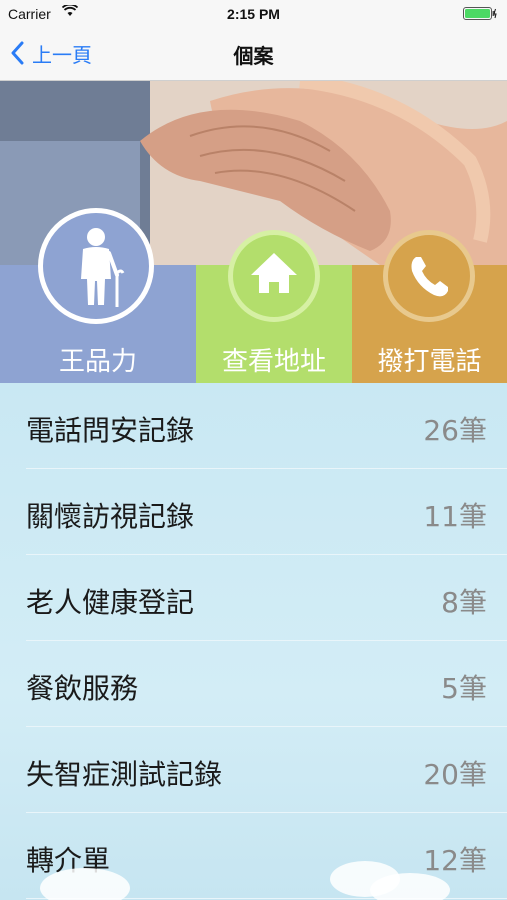  I want to click on navigation-bar: 上一頁 個案, so click(253, 54).